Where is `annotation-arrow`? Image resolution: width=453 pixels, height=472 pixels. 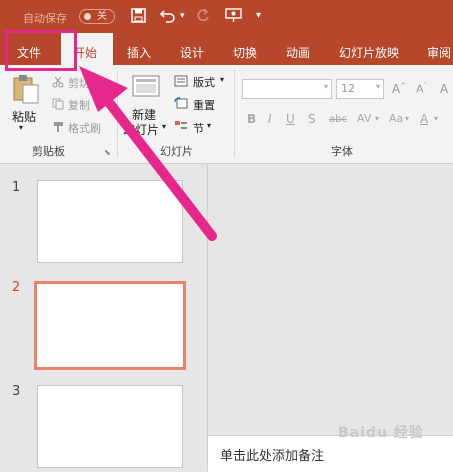
annotation-arrow is located at coordinates (148, 153).